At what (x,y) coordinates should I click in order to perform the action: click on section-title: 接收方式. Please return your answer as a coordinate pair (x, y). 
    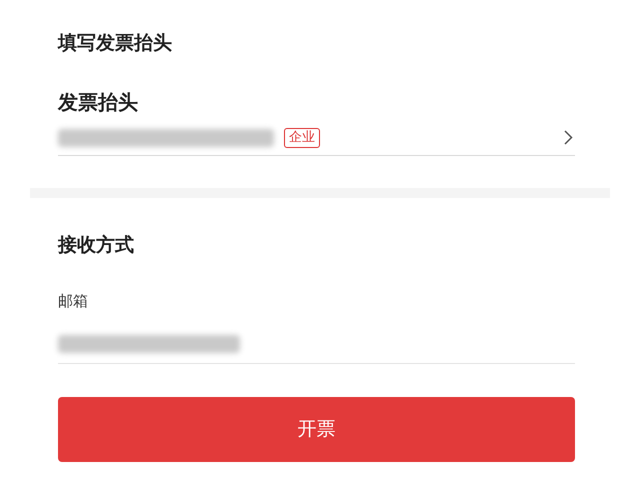
    Looking at the image, I should click on (96, 245).